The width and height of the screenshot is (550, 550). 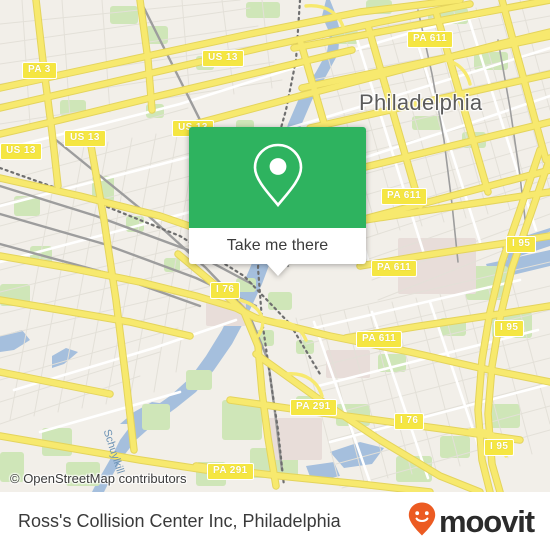 What do you see at coordinates (486, 521) in the screenshot?
I see `moovit-wordmark: moovit` at bounding box center [486, 521].